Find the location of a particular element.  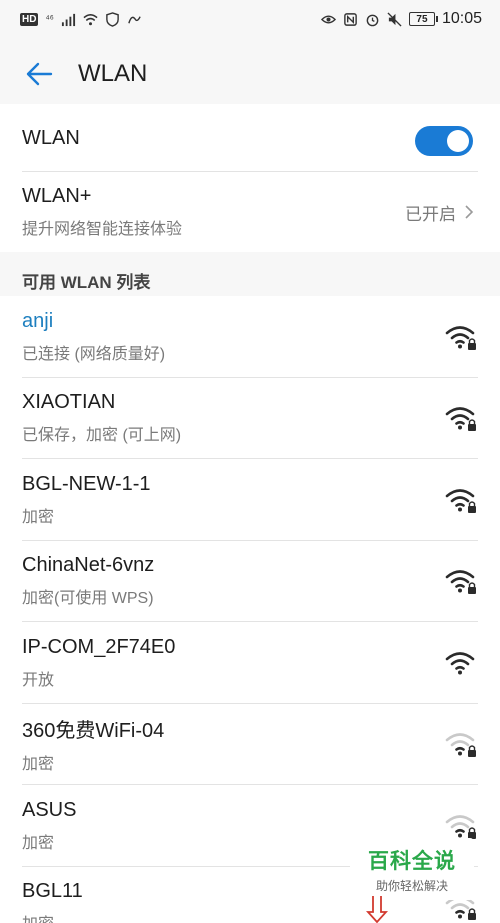

back-arrow-icon is located at coordinates (39, 74).